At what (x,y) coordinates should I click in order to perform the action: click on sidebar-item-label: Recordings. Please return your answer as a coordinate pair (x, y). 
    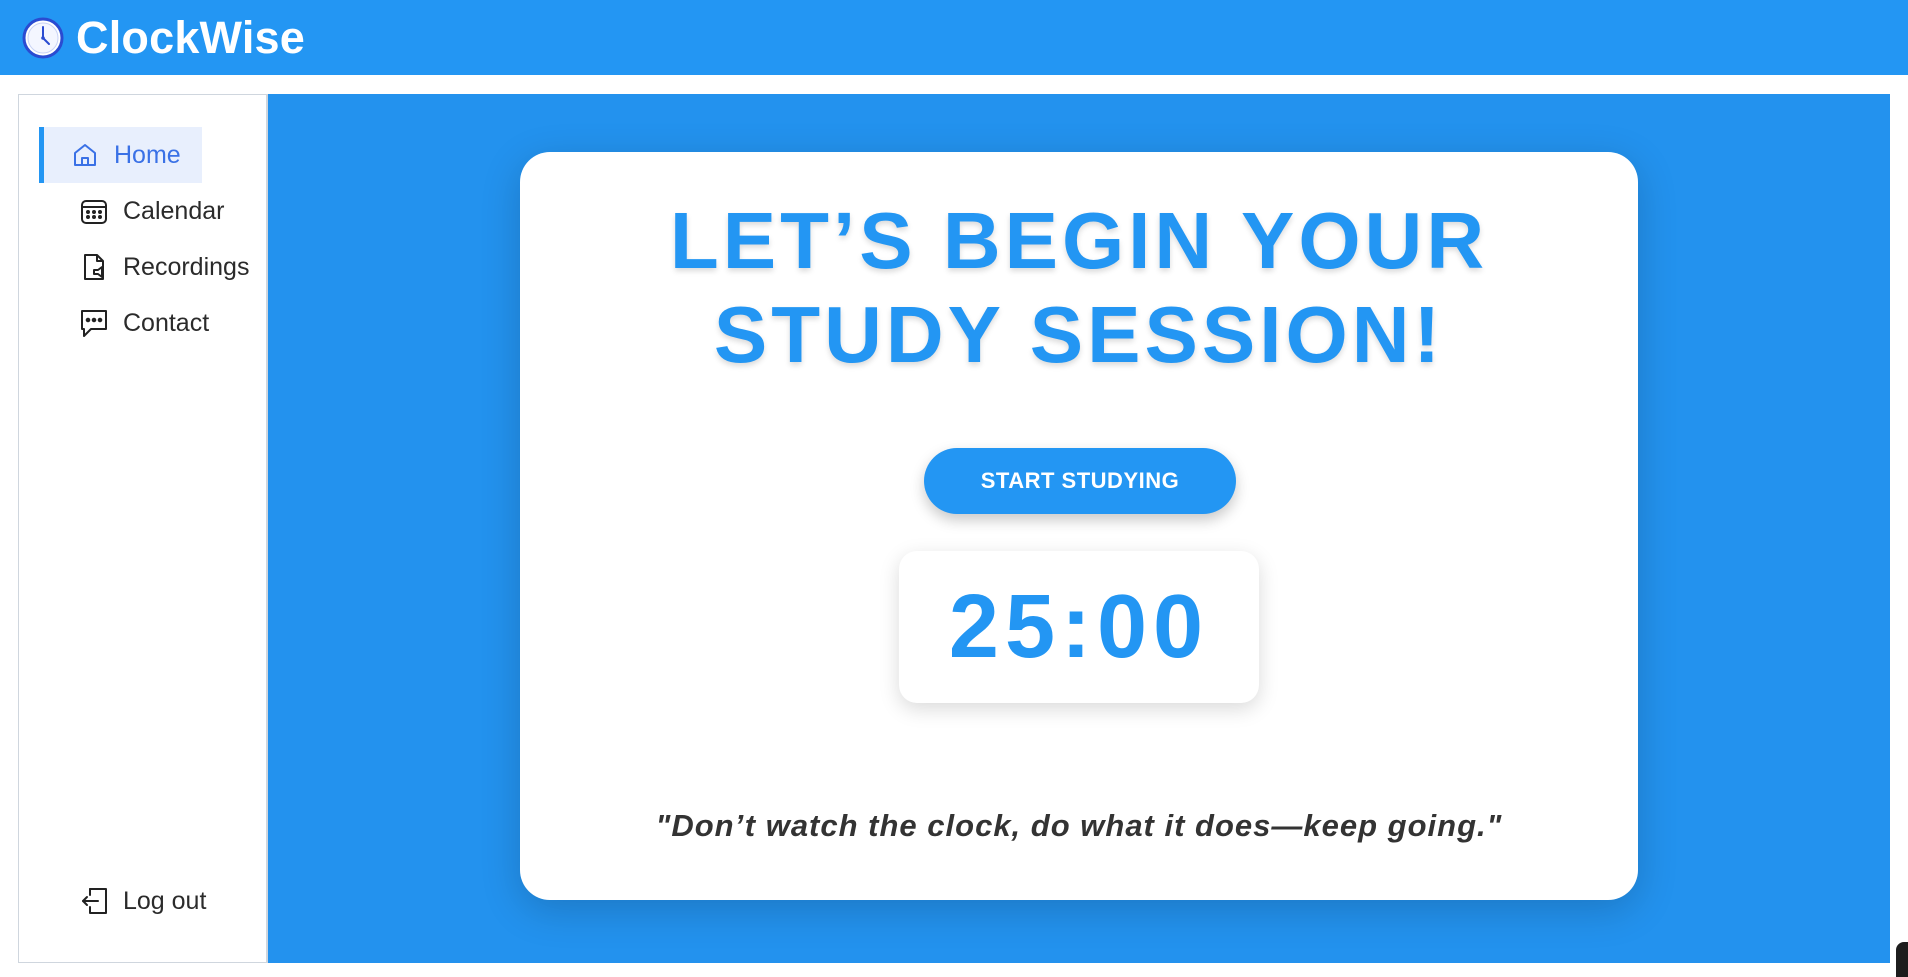
    Looking at the image, I should click on (186, 266).